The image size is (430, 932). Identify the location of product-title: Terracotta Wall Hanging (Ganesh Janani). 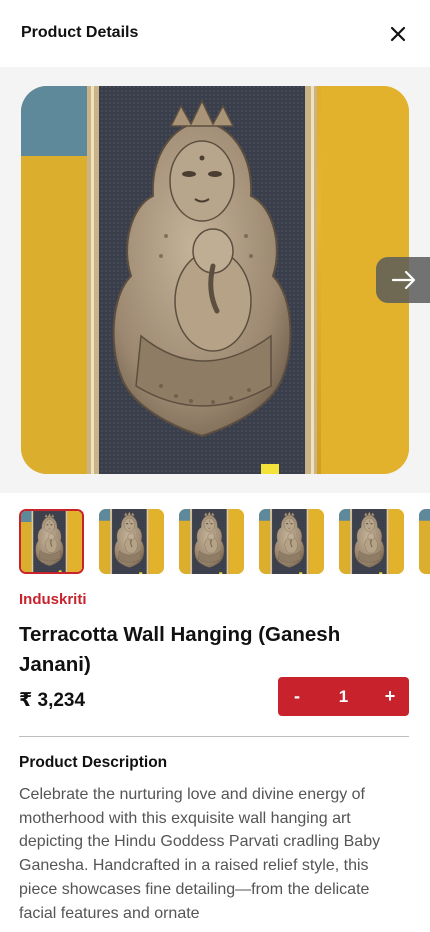
(180, 649).